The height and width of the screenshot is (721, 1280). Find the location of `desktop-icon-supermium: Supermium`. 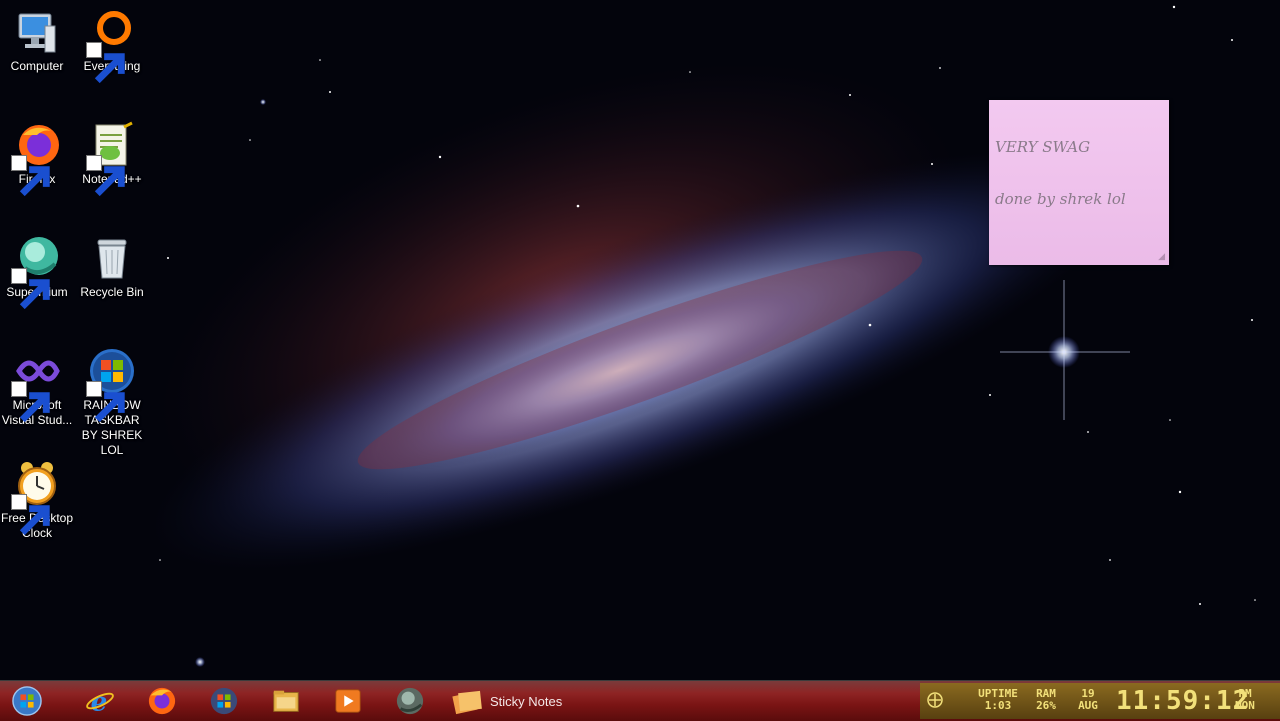

desktop-icon-supermium: Supermium is located at coordinates (37, 272).